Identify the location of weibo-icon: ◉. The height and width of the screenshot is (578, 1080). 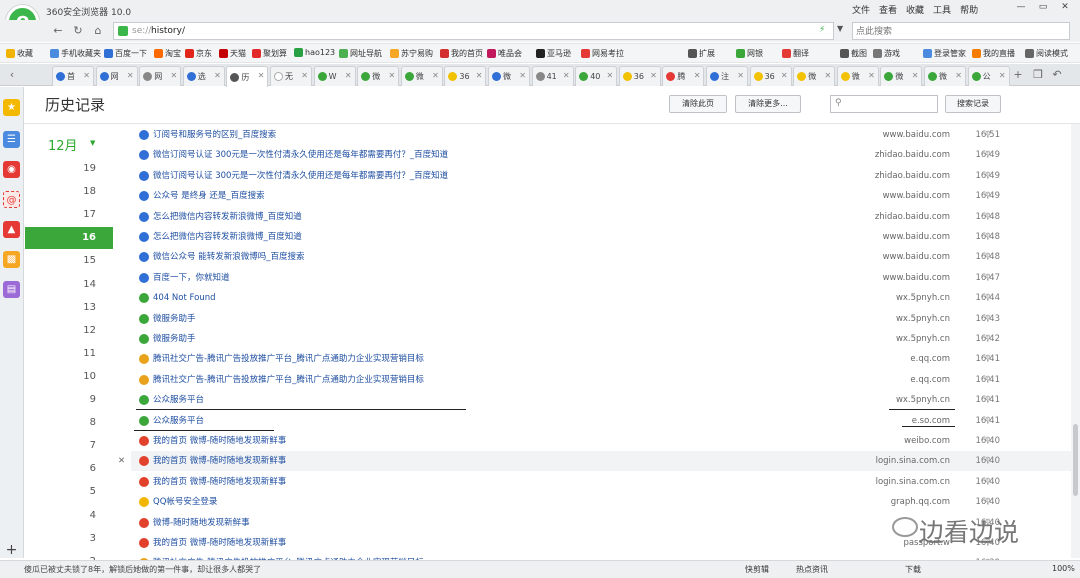
(11, 169).